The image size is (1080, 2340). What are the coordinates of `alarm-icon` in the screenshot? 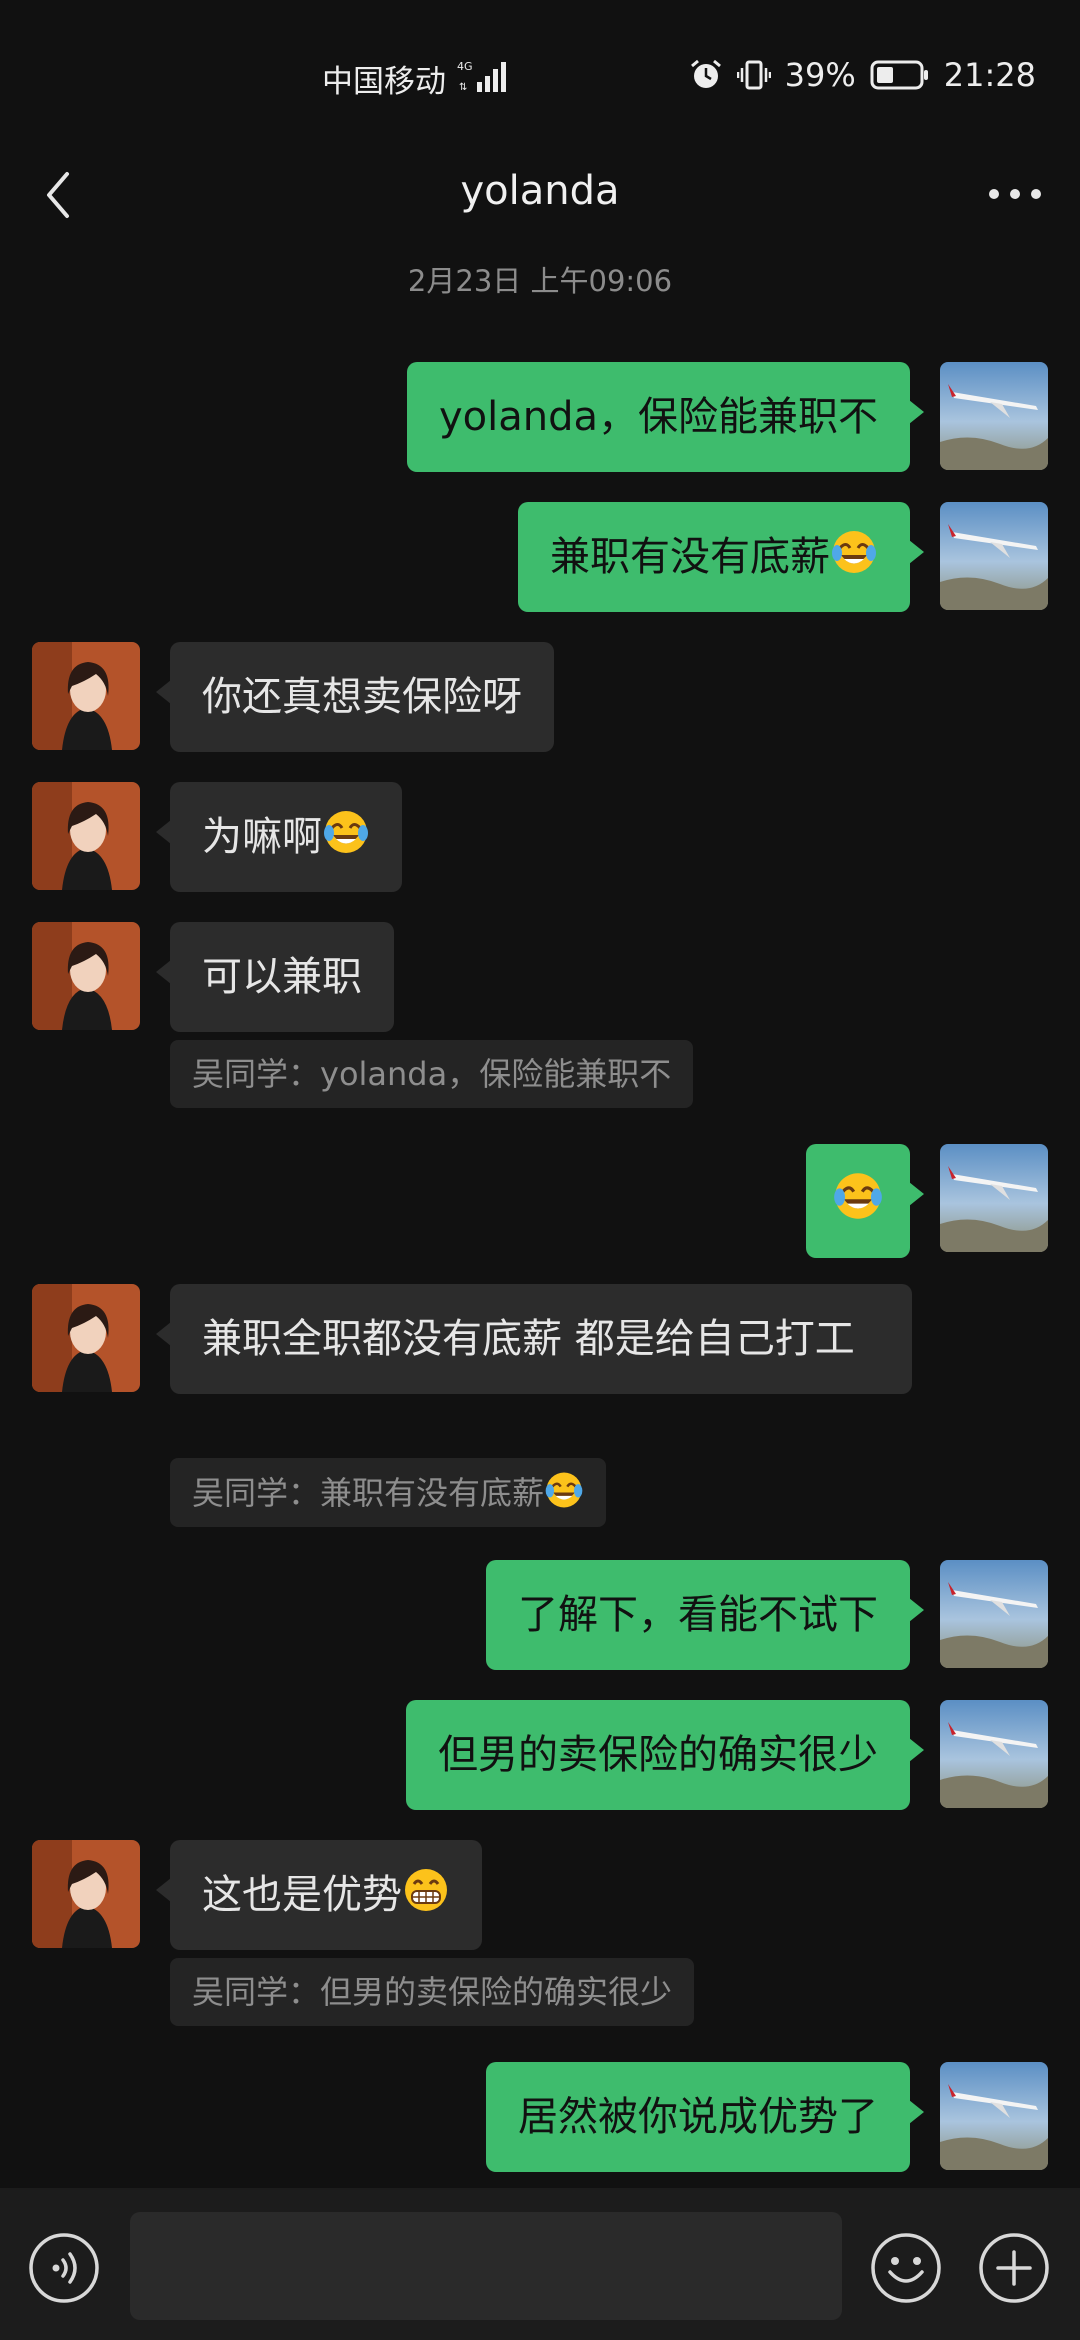 It's located at (705, 73).